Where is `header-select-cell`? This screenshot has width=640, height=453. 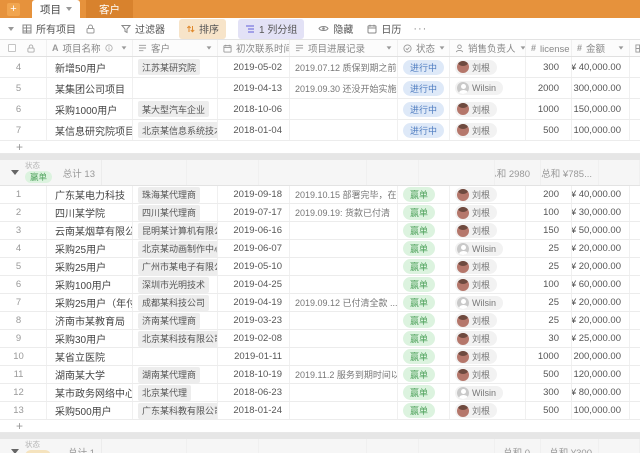 header-select-cell is located at coordinates (23, 48).